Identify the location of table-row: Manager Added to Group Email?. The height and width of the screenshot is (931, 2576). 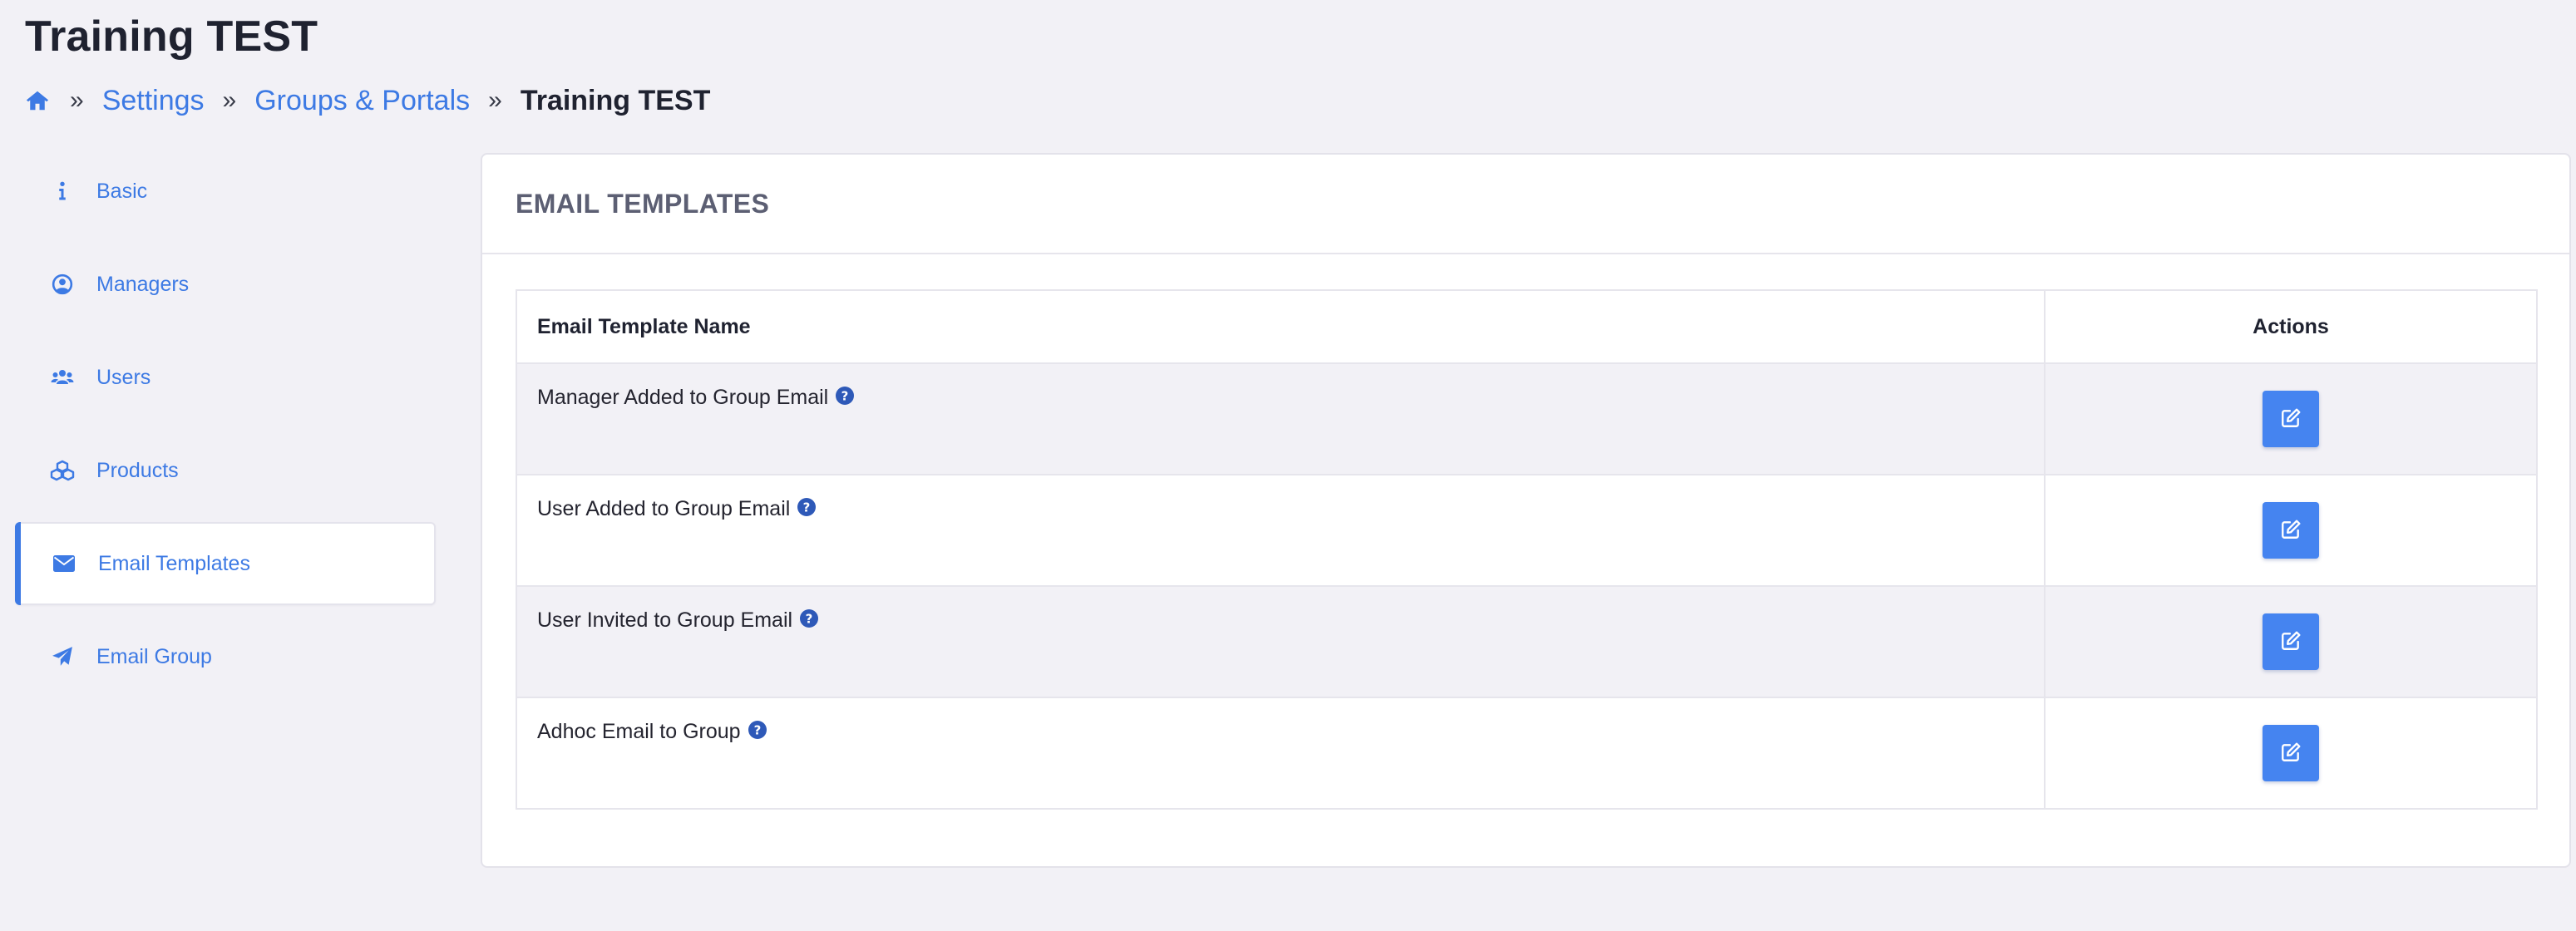
(1527, 418).